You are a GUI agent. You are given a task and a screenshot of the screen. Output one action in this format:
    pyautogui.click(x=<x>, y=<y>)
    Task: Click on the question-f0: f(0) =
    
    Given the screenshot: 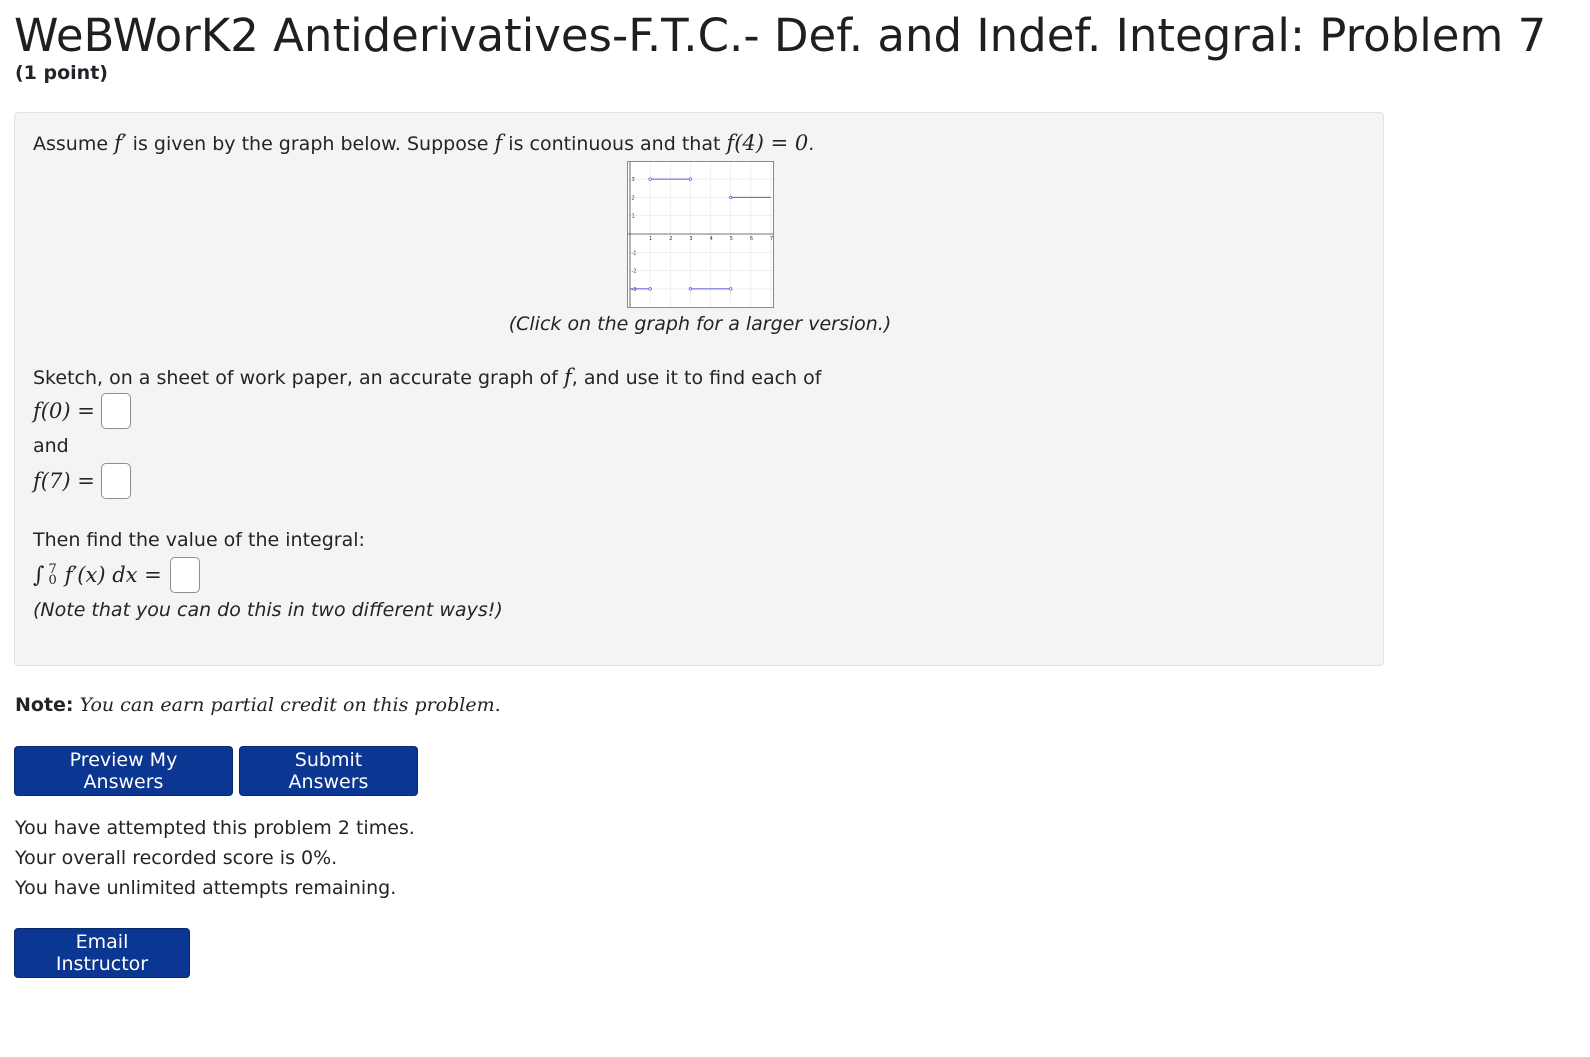 What is the action you would take?
    pyautogui.click(x=82, y=411)
    